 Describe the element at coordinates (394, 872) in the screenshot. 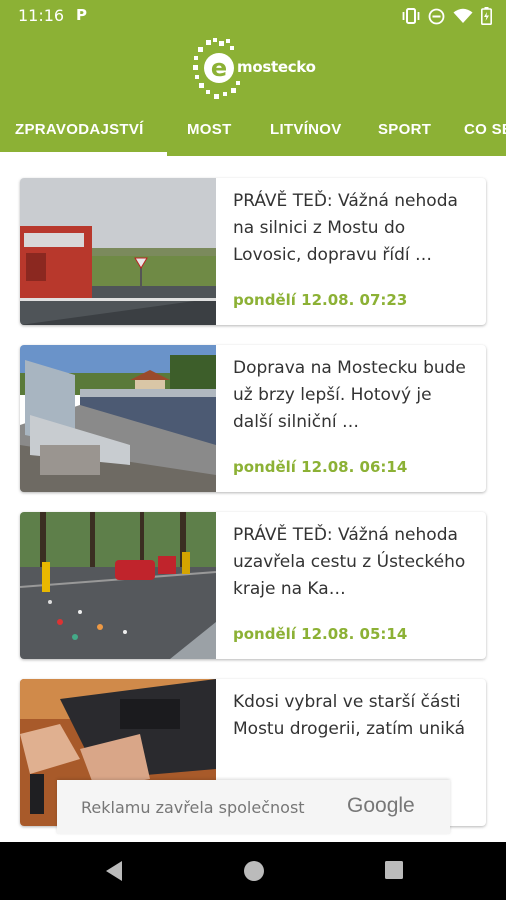

I see `recents-icon` at that location.